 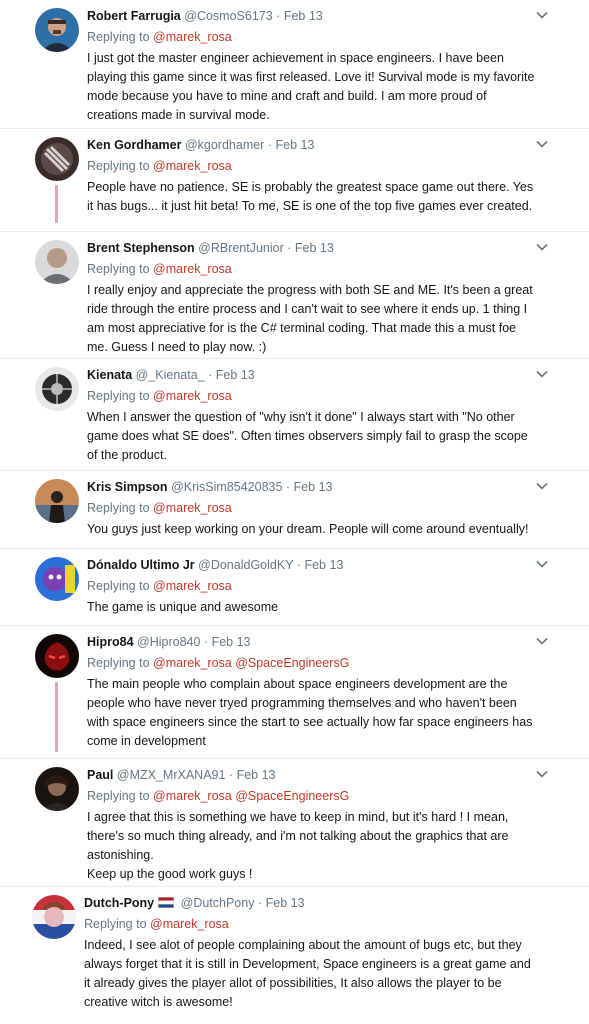 What do you see at coordinates (166, 902) in the screenshot?
I see `netherlands-flag-icon` at bounding box center [166, 902].